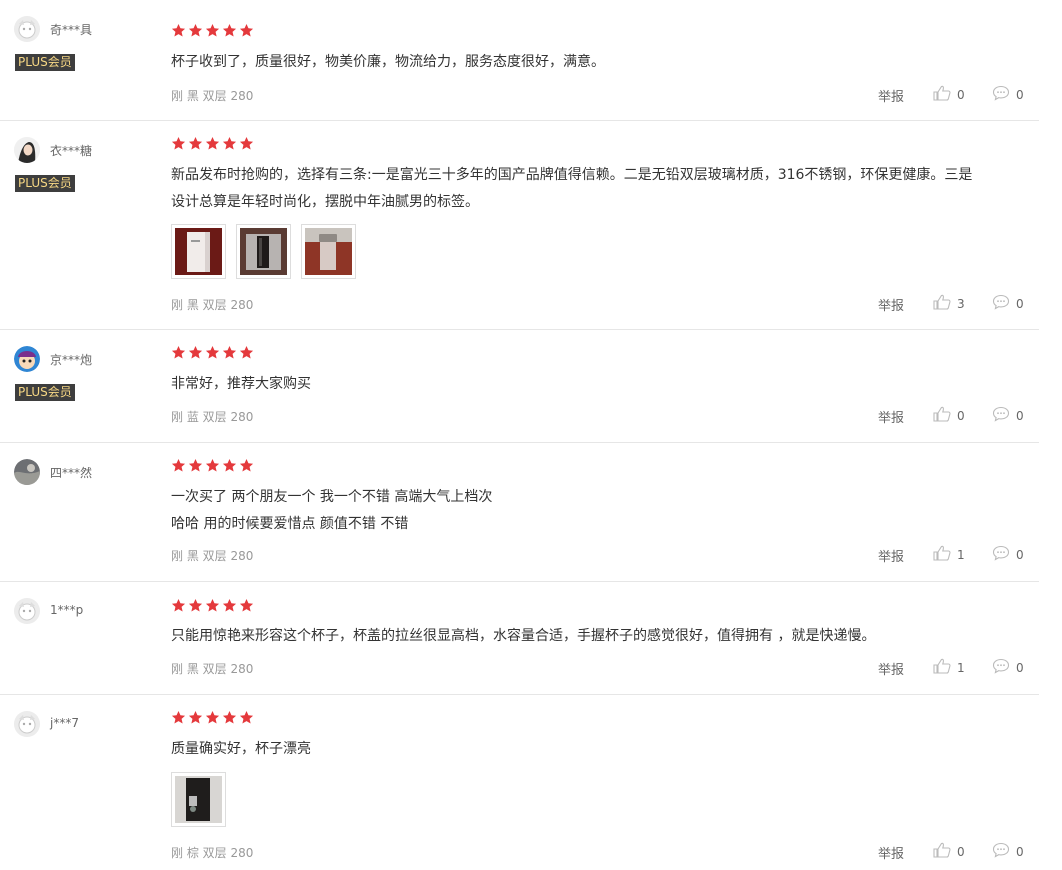 This screenshot has width=1062, height=870. Describe the element at coordinates (212, 853) in the screenshot. I see `product-variant: 刚 棕 双层 280` at that location.